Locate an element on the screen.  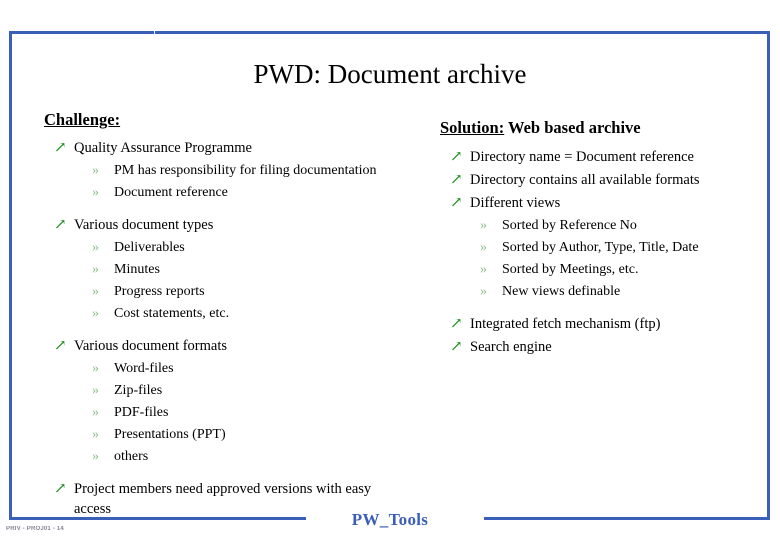
footer-brand-label: PW_Tools is located at coordinates (390, 519).